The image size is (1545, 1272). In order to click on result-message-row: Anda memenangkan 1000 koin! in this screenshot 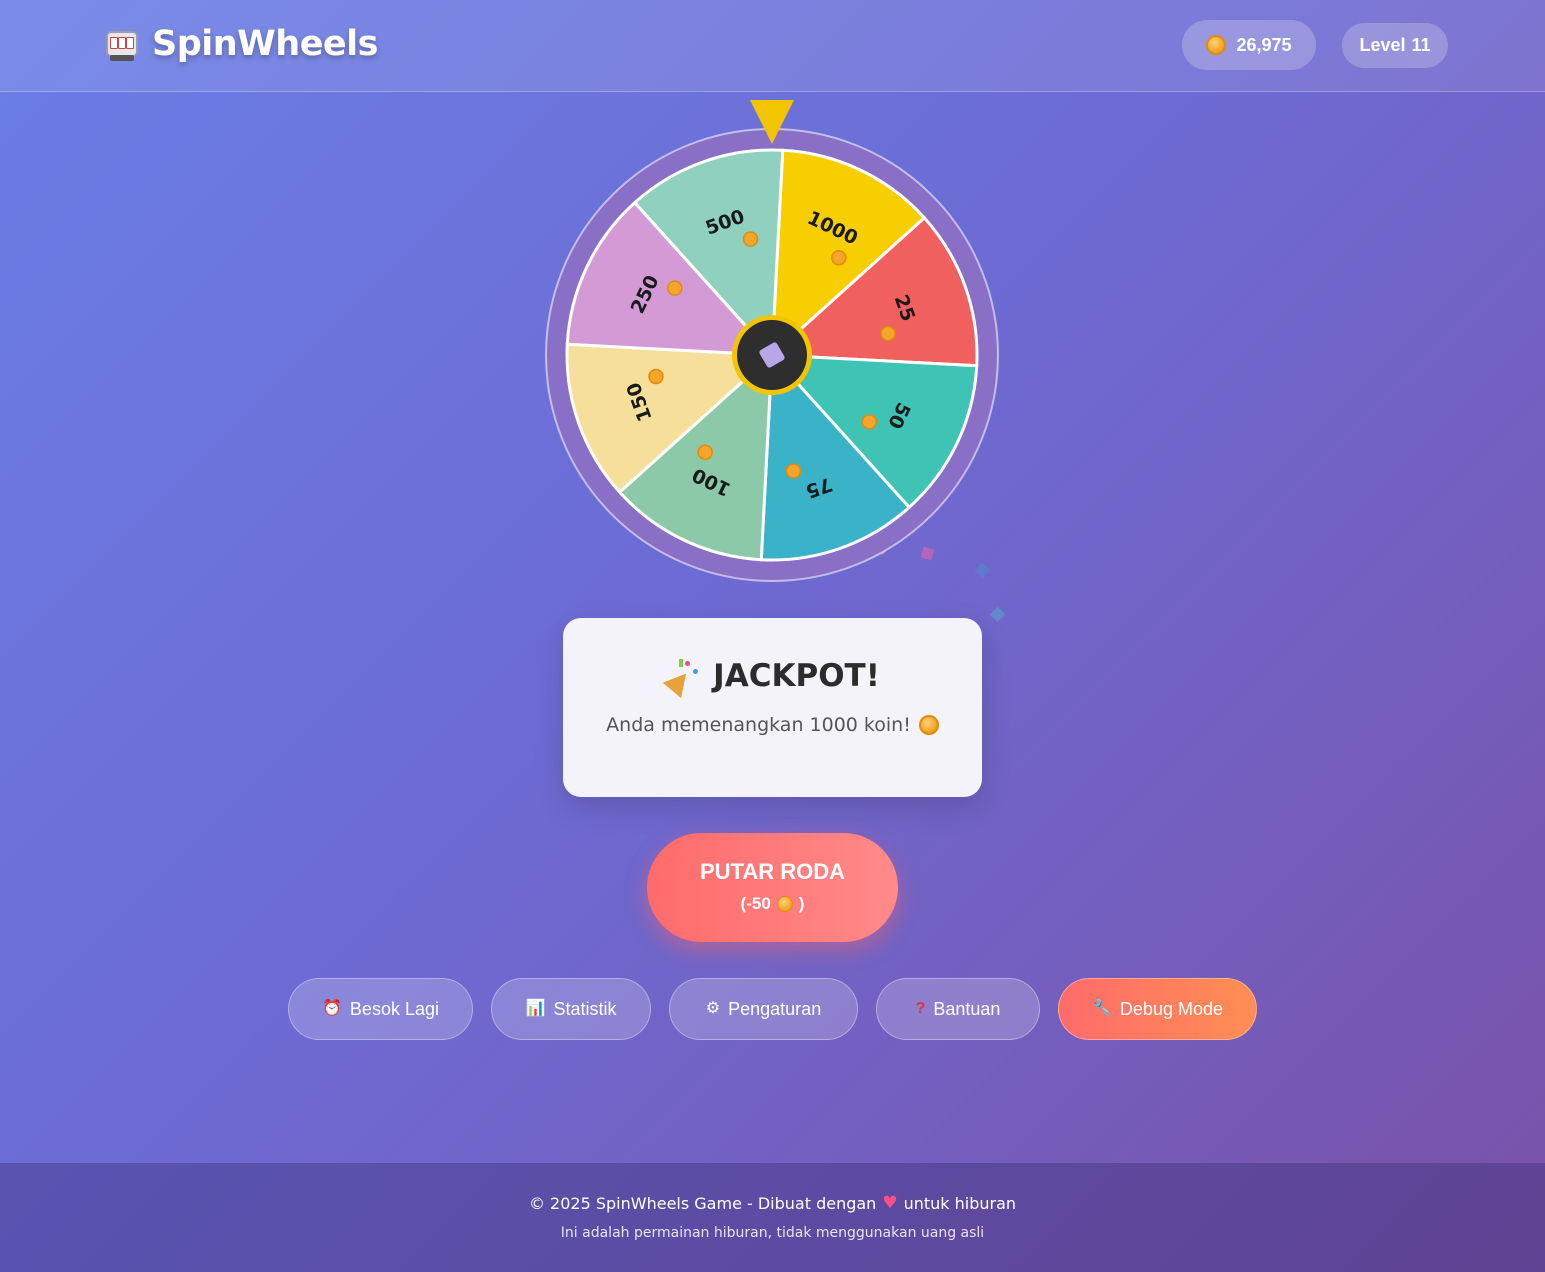, I will do `click(772, 725)`.